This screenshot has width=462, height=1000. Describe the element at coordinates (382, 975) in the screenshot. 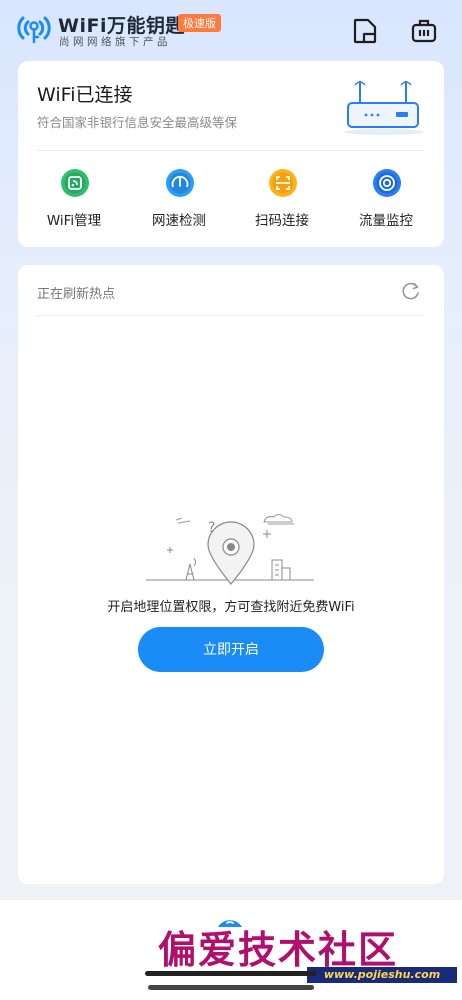

I see `watermark-url: www.pojieshu.com` at that location.